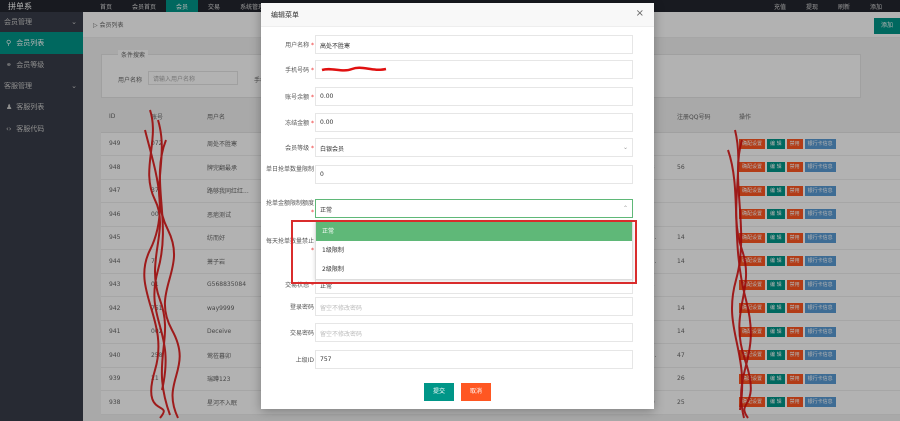 This screenshot has width=900, height=421. I want to click on field-label: 交易密码, so click(289, 332).